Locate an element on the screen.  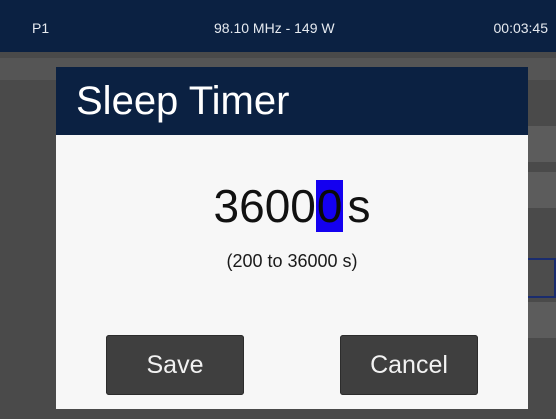
save-button: Save is located at coordinates (175, 365).